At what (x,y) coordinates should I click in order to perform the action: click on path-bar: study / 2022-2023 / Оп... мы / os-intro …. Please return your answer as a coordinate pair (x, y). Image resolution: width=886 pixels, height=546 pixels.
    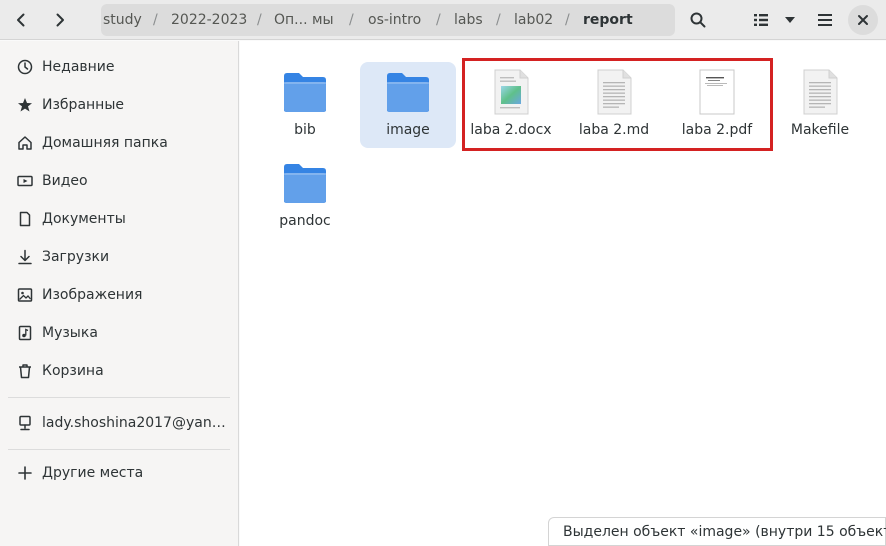
    Looking at the image, I should click on (388, 20).